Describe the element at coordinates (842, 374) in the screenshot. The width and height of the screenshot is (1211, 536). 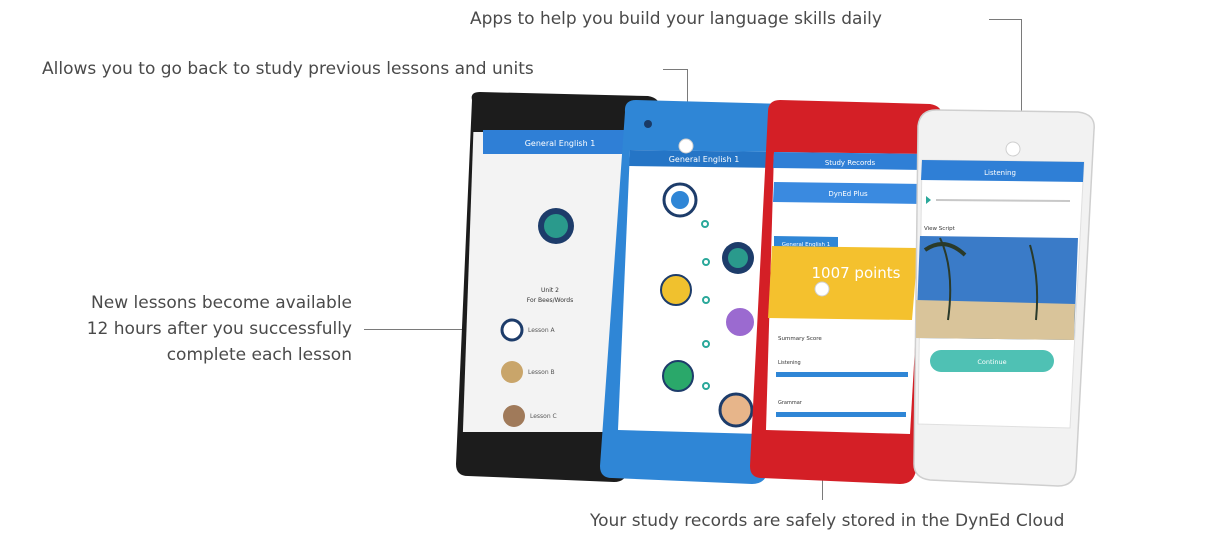
I see `phone3-listening-bar` at that location.